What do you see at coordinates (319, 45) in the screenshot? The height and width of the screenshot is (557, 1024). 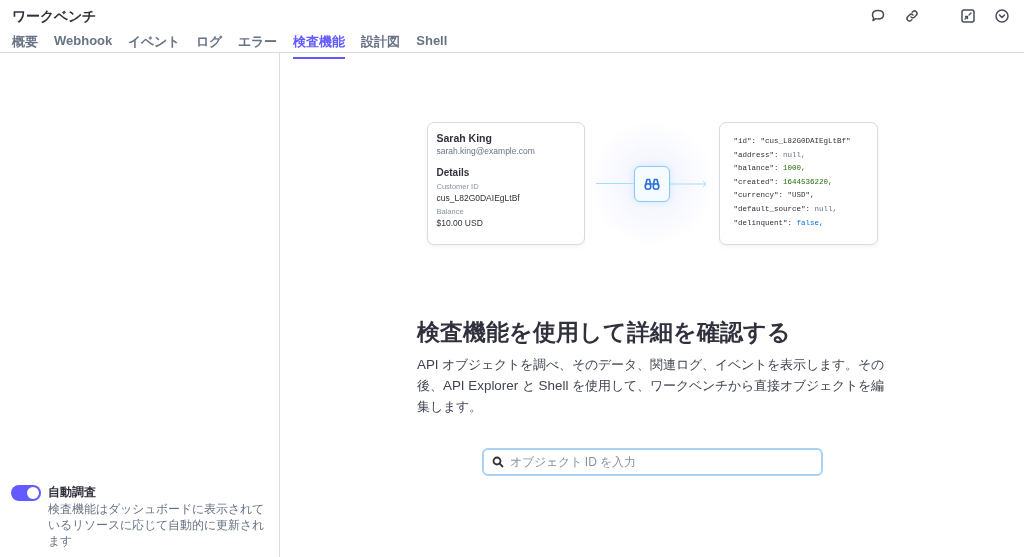 I see `tab: 検査機能` at bounding box center [319, 45].